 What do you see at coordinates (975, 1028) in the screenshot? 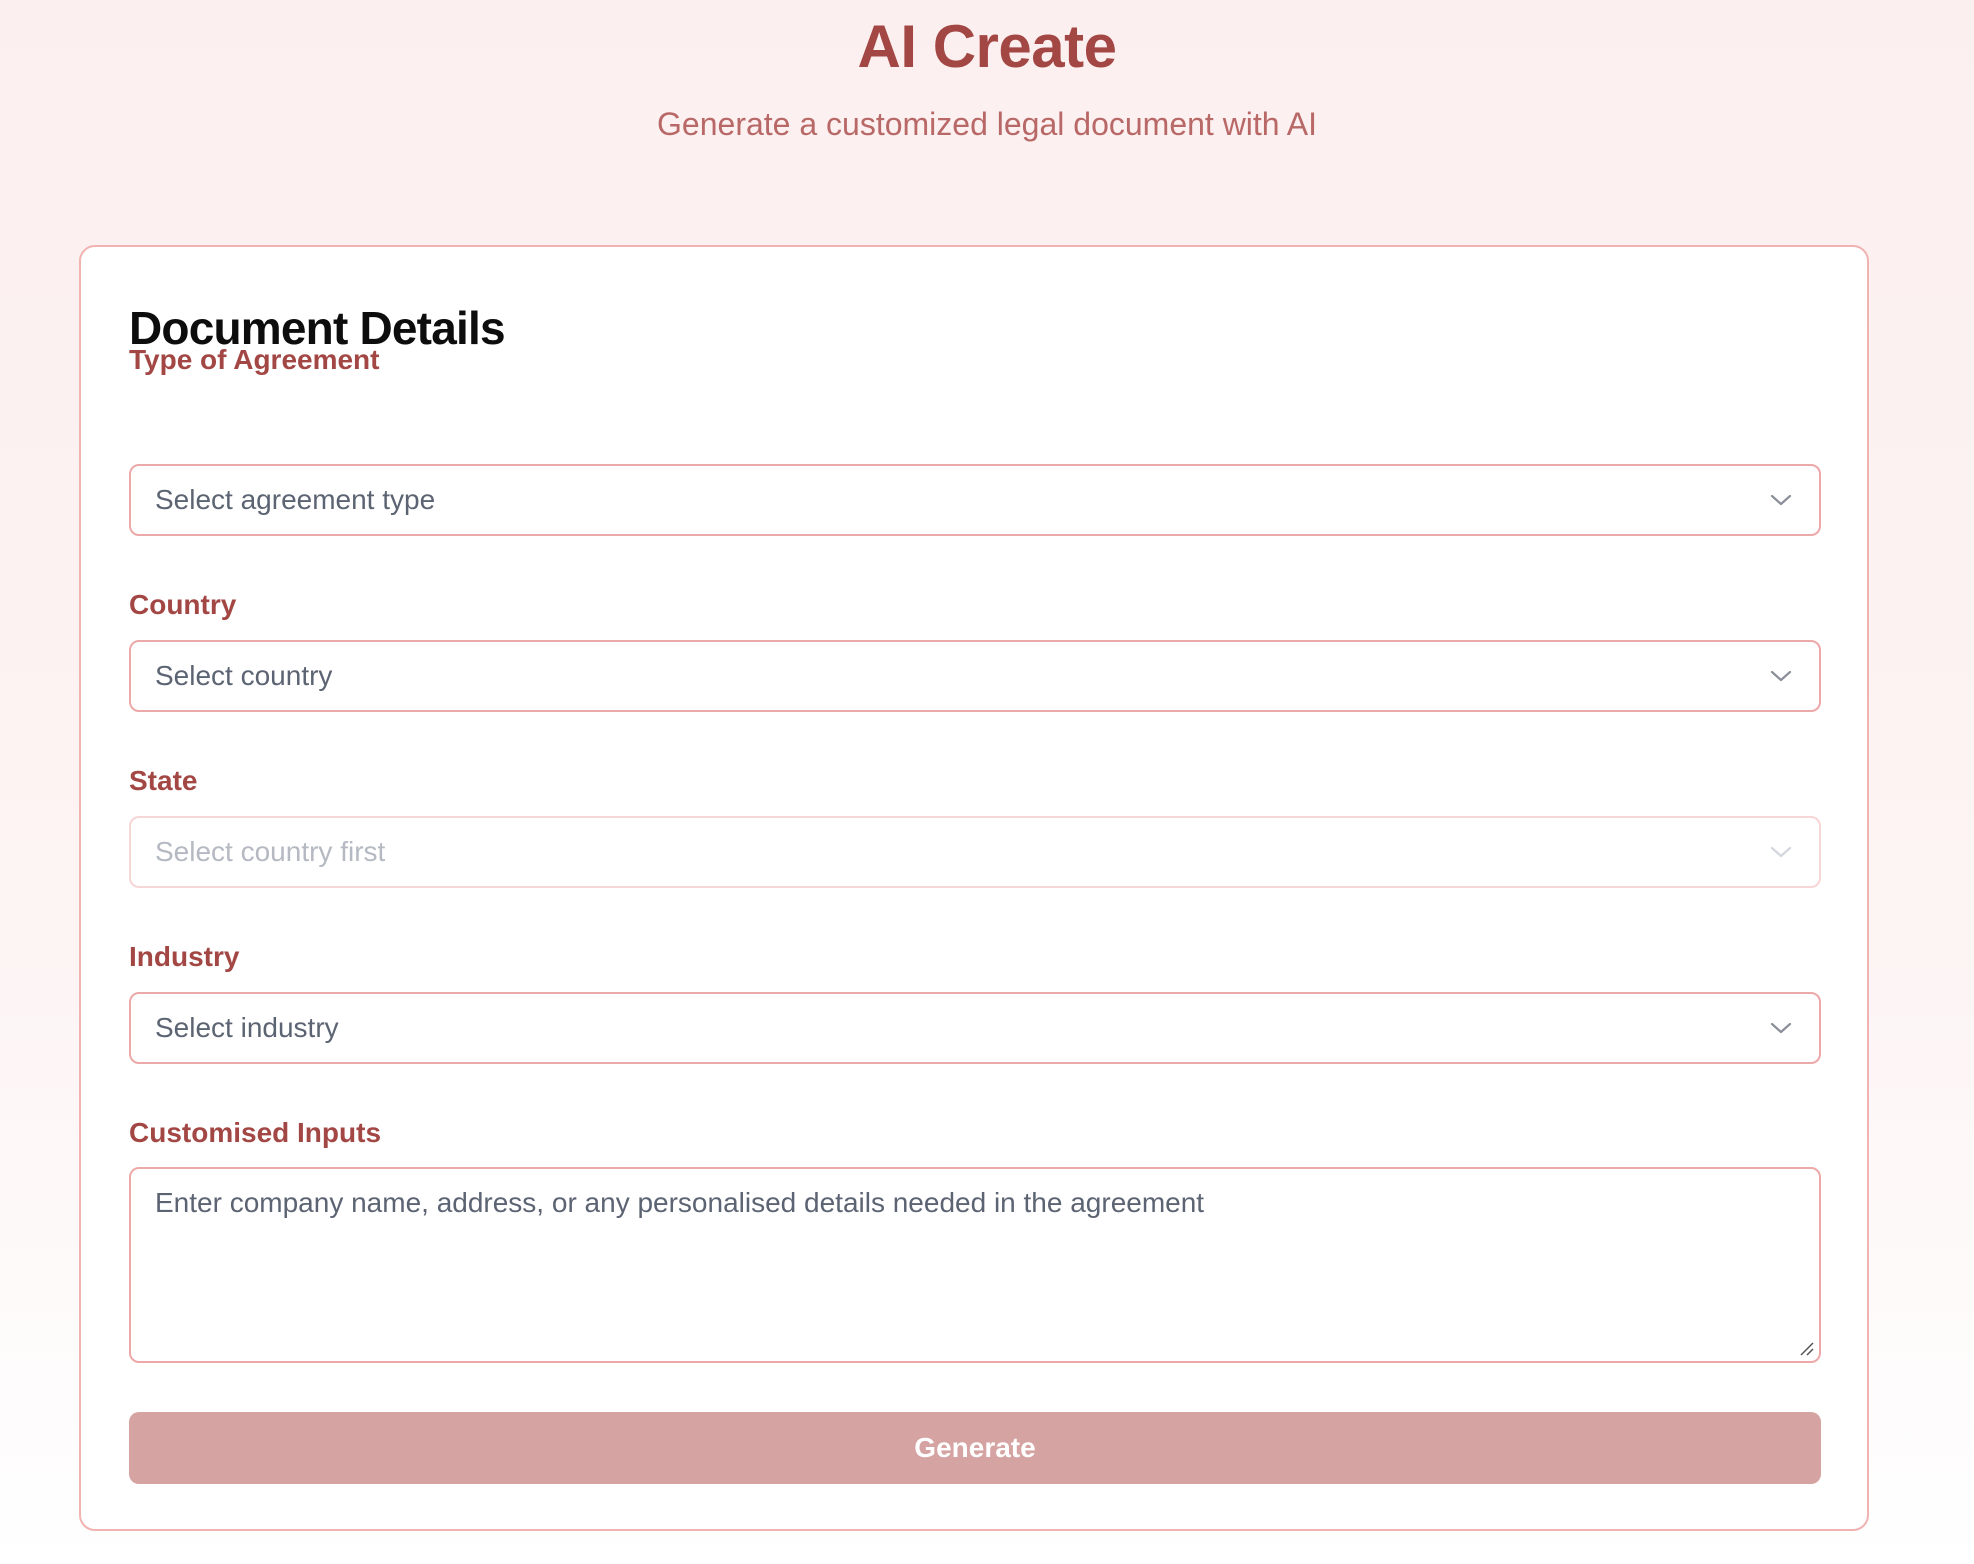
I see `industry-select: Select industry` at bounding box center [975, 1028].